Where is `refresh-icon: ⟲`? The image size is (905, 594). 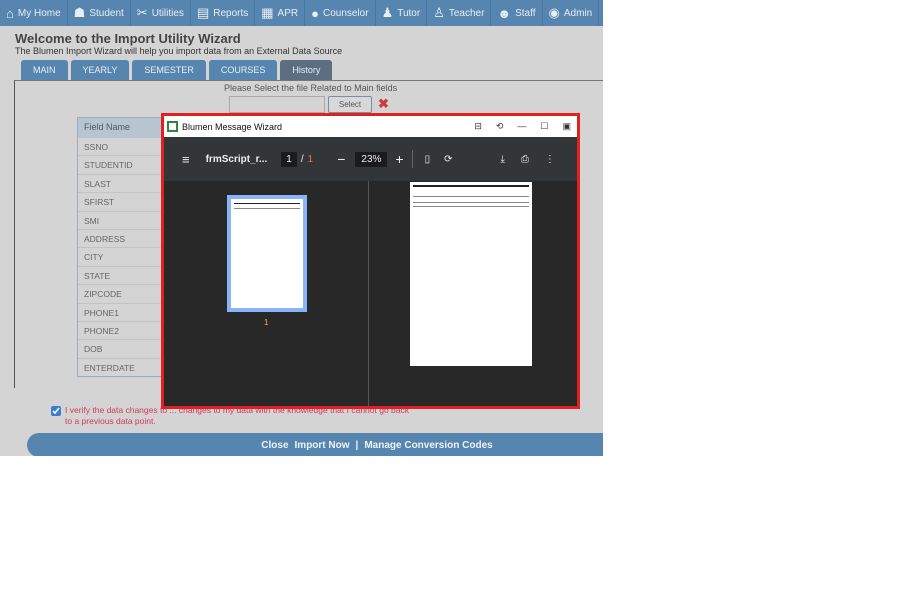 refresh-icon: ⟲ is located at coordinates (500, 126).